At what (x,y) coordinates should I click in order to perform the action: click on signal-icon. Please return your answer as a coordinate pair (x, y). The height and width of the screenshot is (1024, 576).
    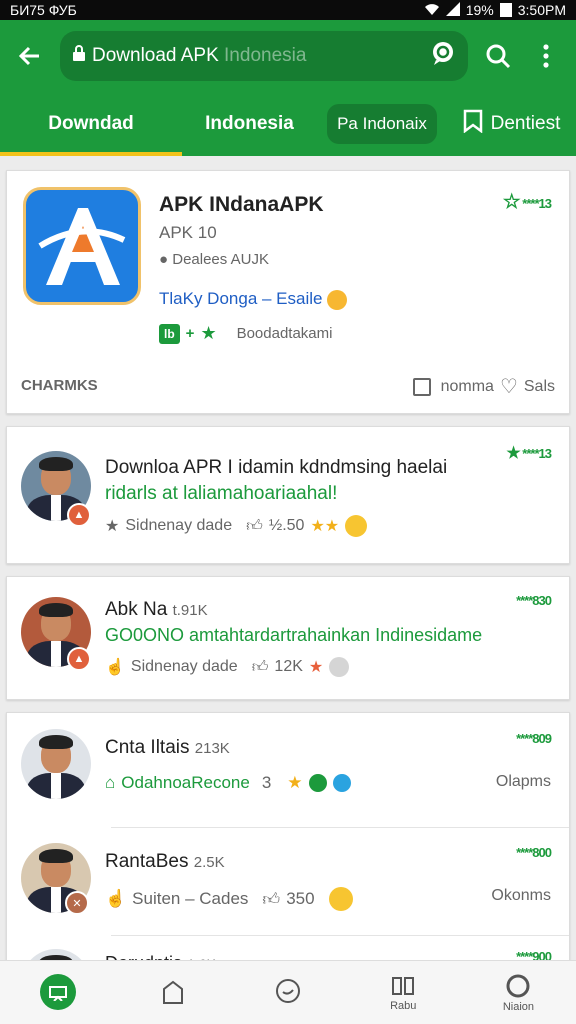
    Looking at the image, I should click on (452, 10).